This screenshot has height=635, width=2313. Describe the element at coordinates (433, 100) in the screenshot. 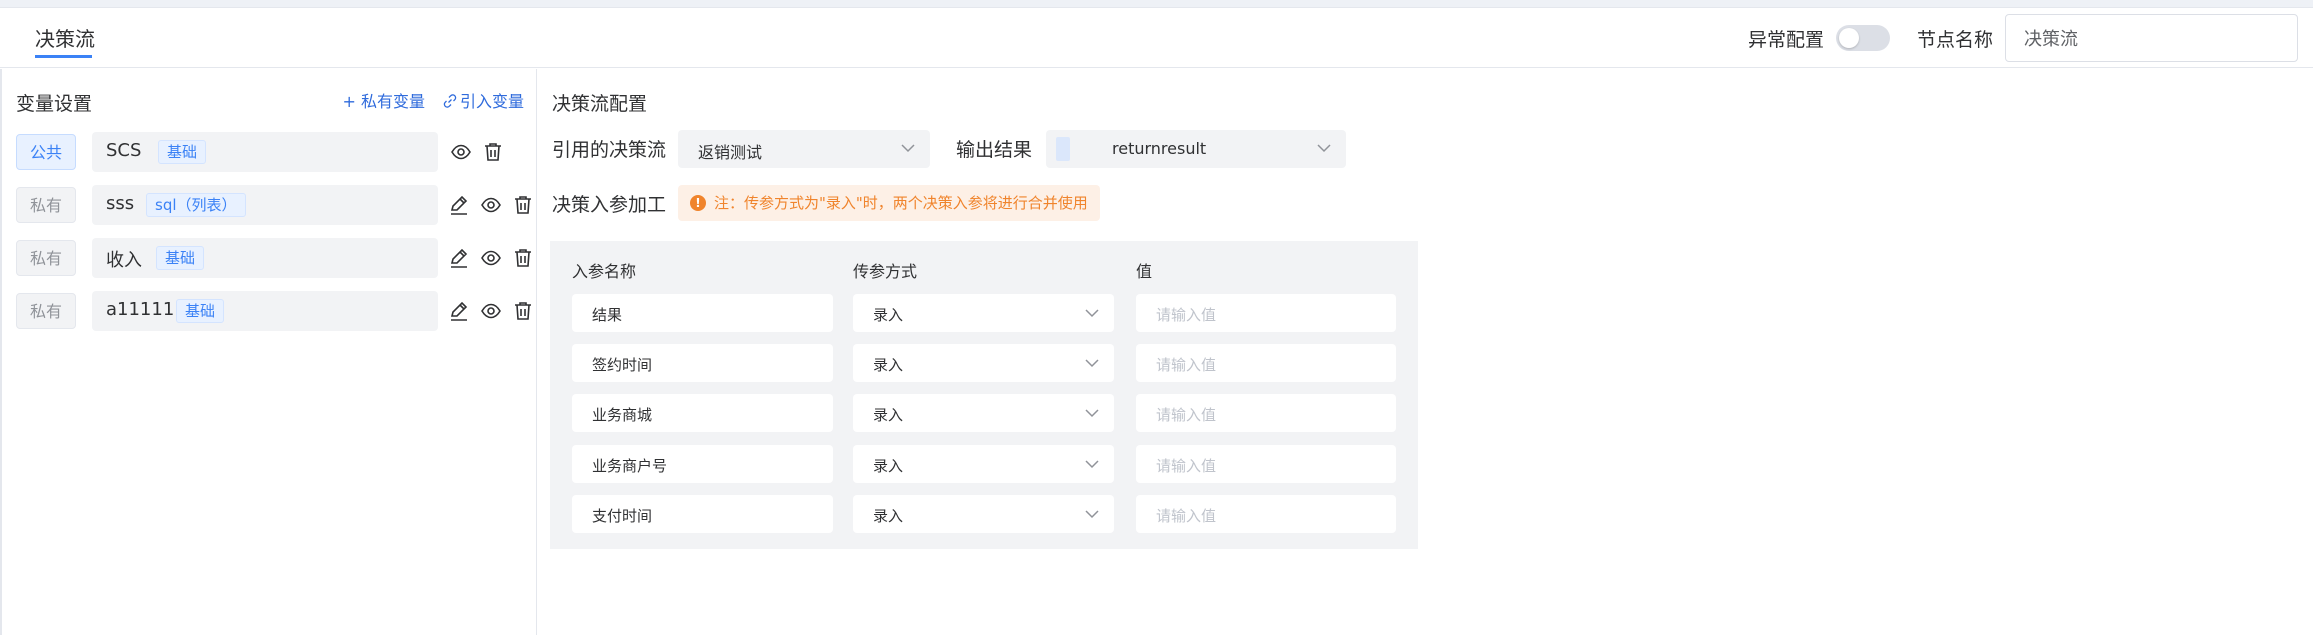

I see `variable-actions: + 私有变量 引入变量` at that location.